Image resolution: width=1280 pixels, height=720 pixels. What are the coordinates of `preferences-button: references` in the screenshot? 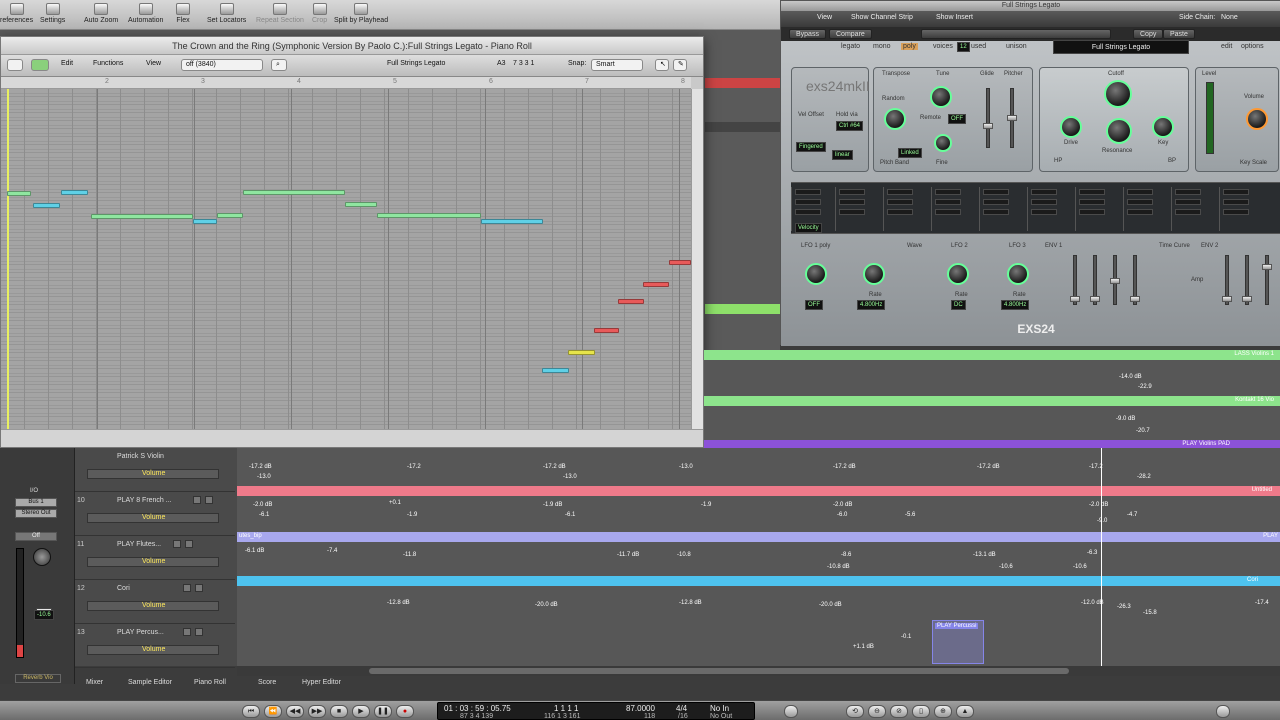 It's located at (16, 13).